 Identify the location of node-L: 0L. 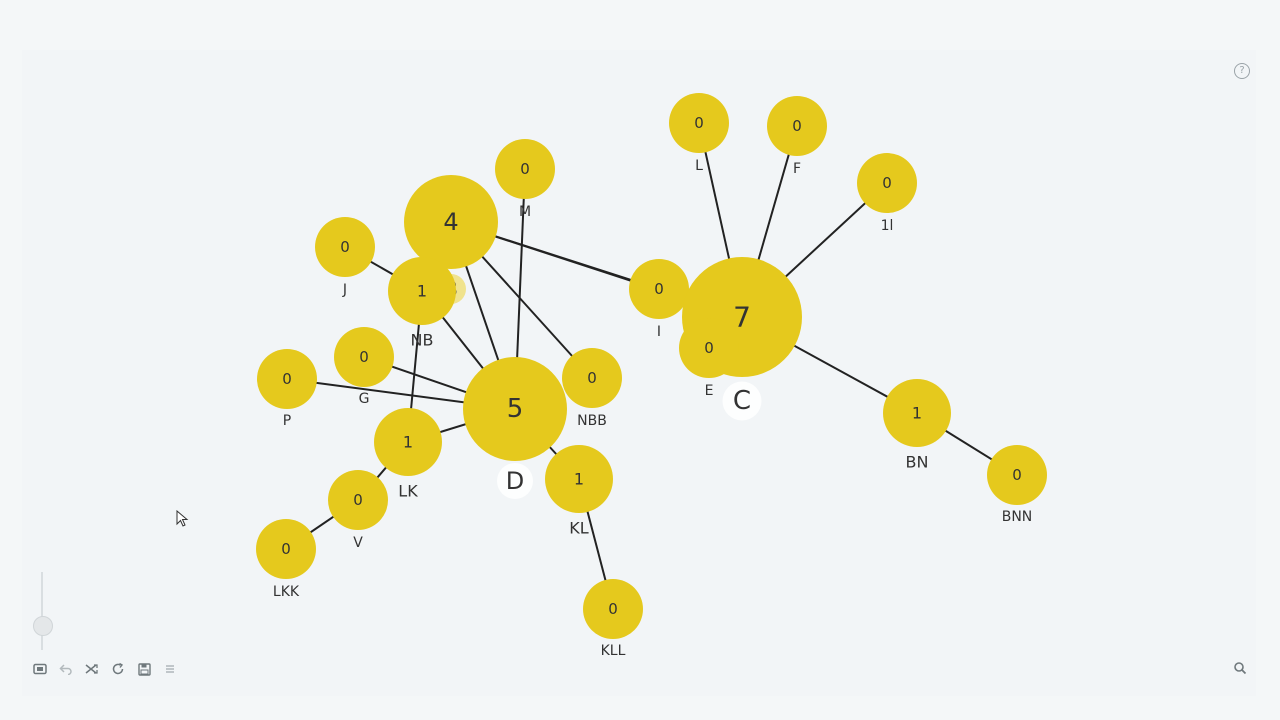
(699, 133).